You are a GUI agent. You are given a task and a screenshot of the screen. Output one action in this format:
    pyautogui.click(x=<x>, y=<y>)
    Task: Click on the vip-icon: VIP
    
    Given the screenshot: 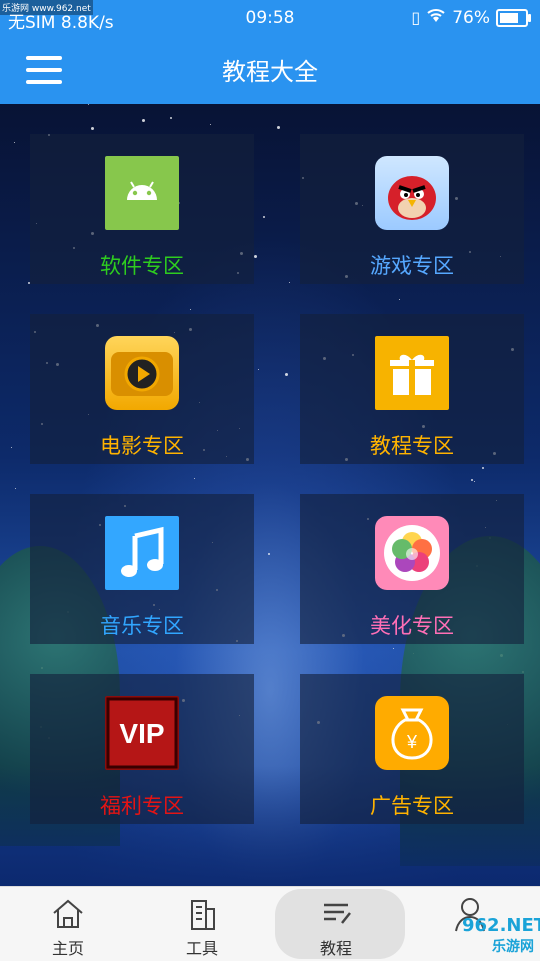 What is the action you would take?
    pyautogui.click(x=142, y=733)
    